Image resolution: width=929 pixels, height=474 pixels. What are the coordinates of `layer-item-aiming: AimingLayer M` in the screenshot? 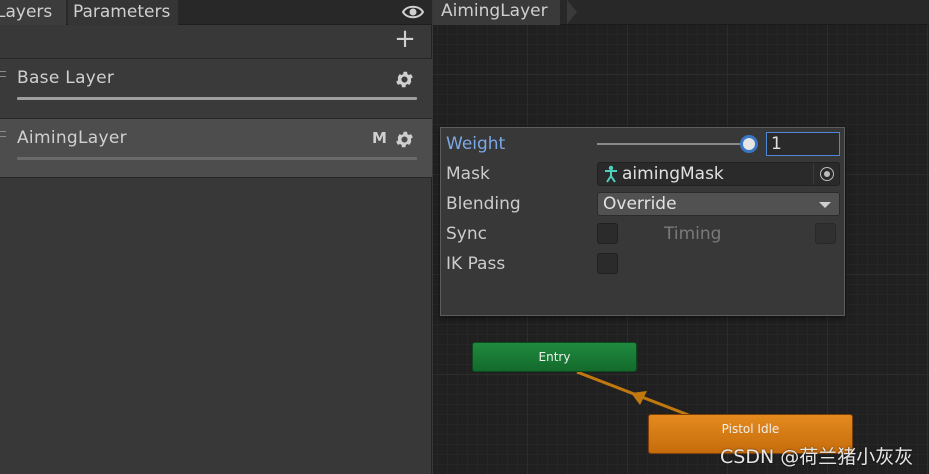 It's located at (216, 148).